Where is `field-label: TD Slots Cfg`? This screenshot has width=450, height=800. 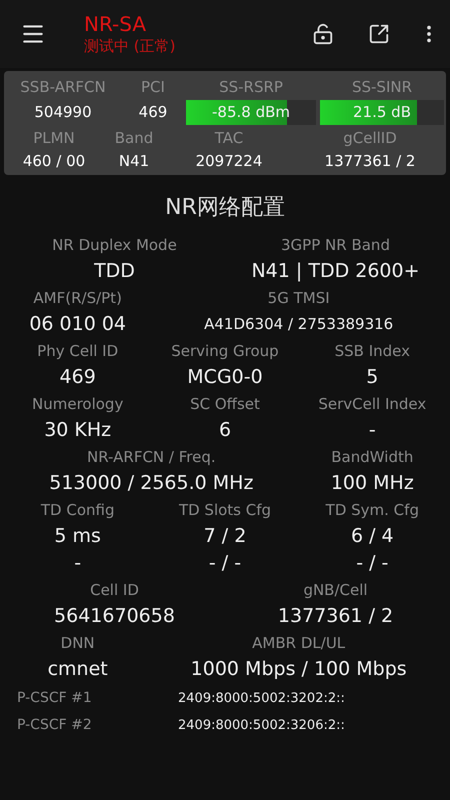 field-label: TD Slots Cfg is located at coordinates (225, 510).